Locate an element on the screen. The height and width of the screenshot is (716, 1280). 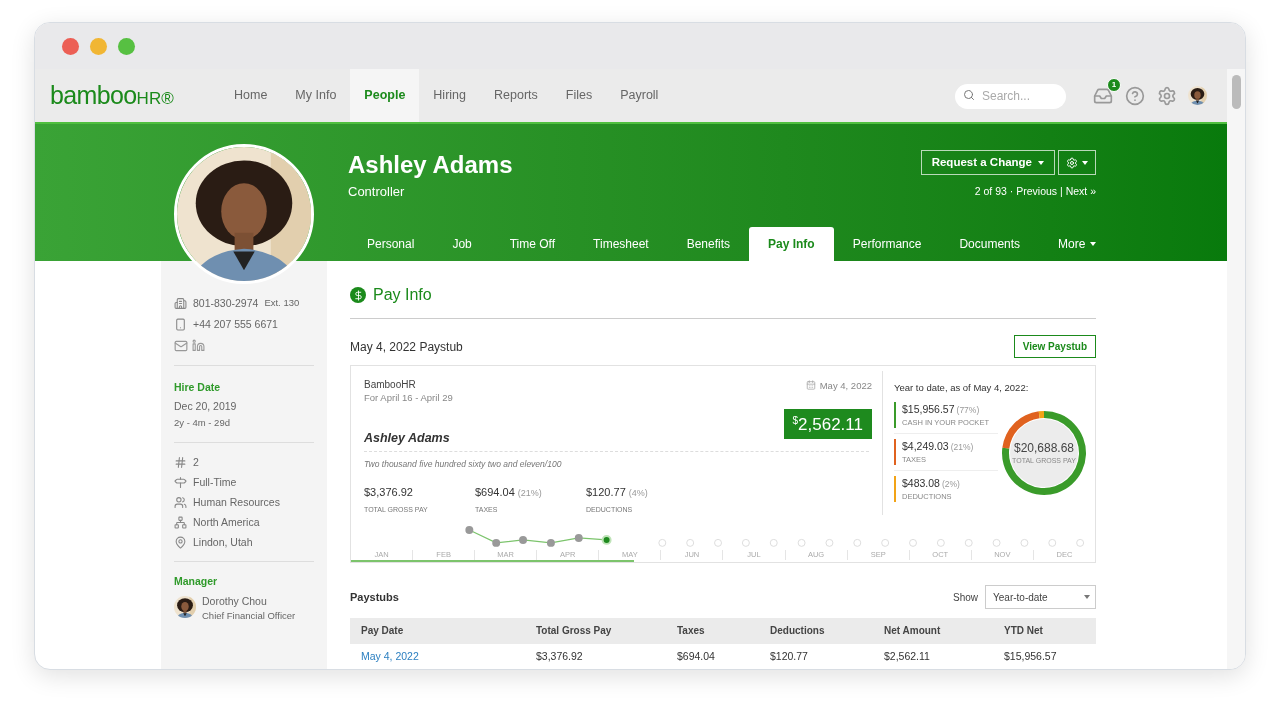
next-link: Next » is located at coordinates (1080, 192).